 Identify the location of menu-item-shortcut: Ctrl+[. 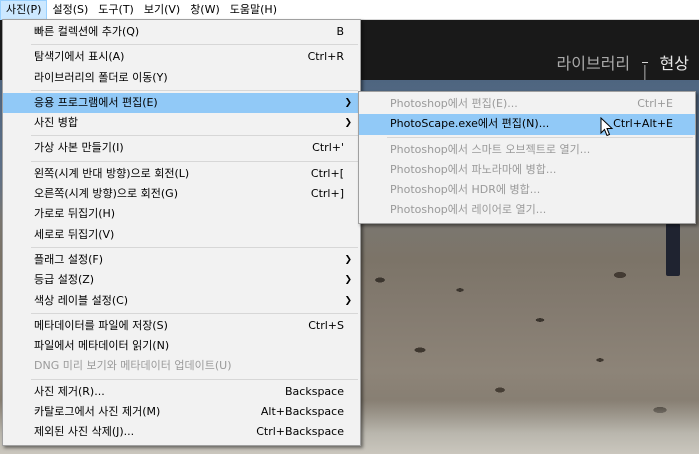
(327, 173).